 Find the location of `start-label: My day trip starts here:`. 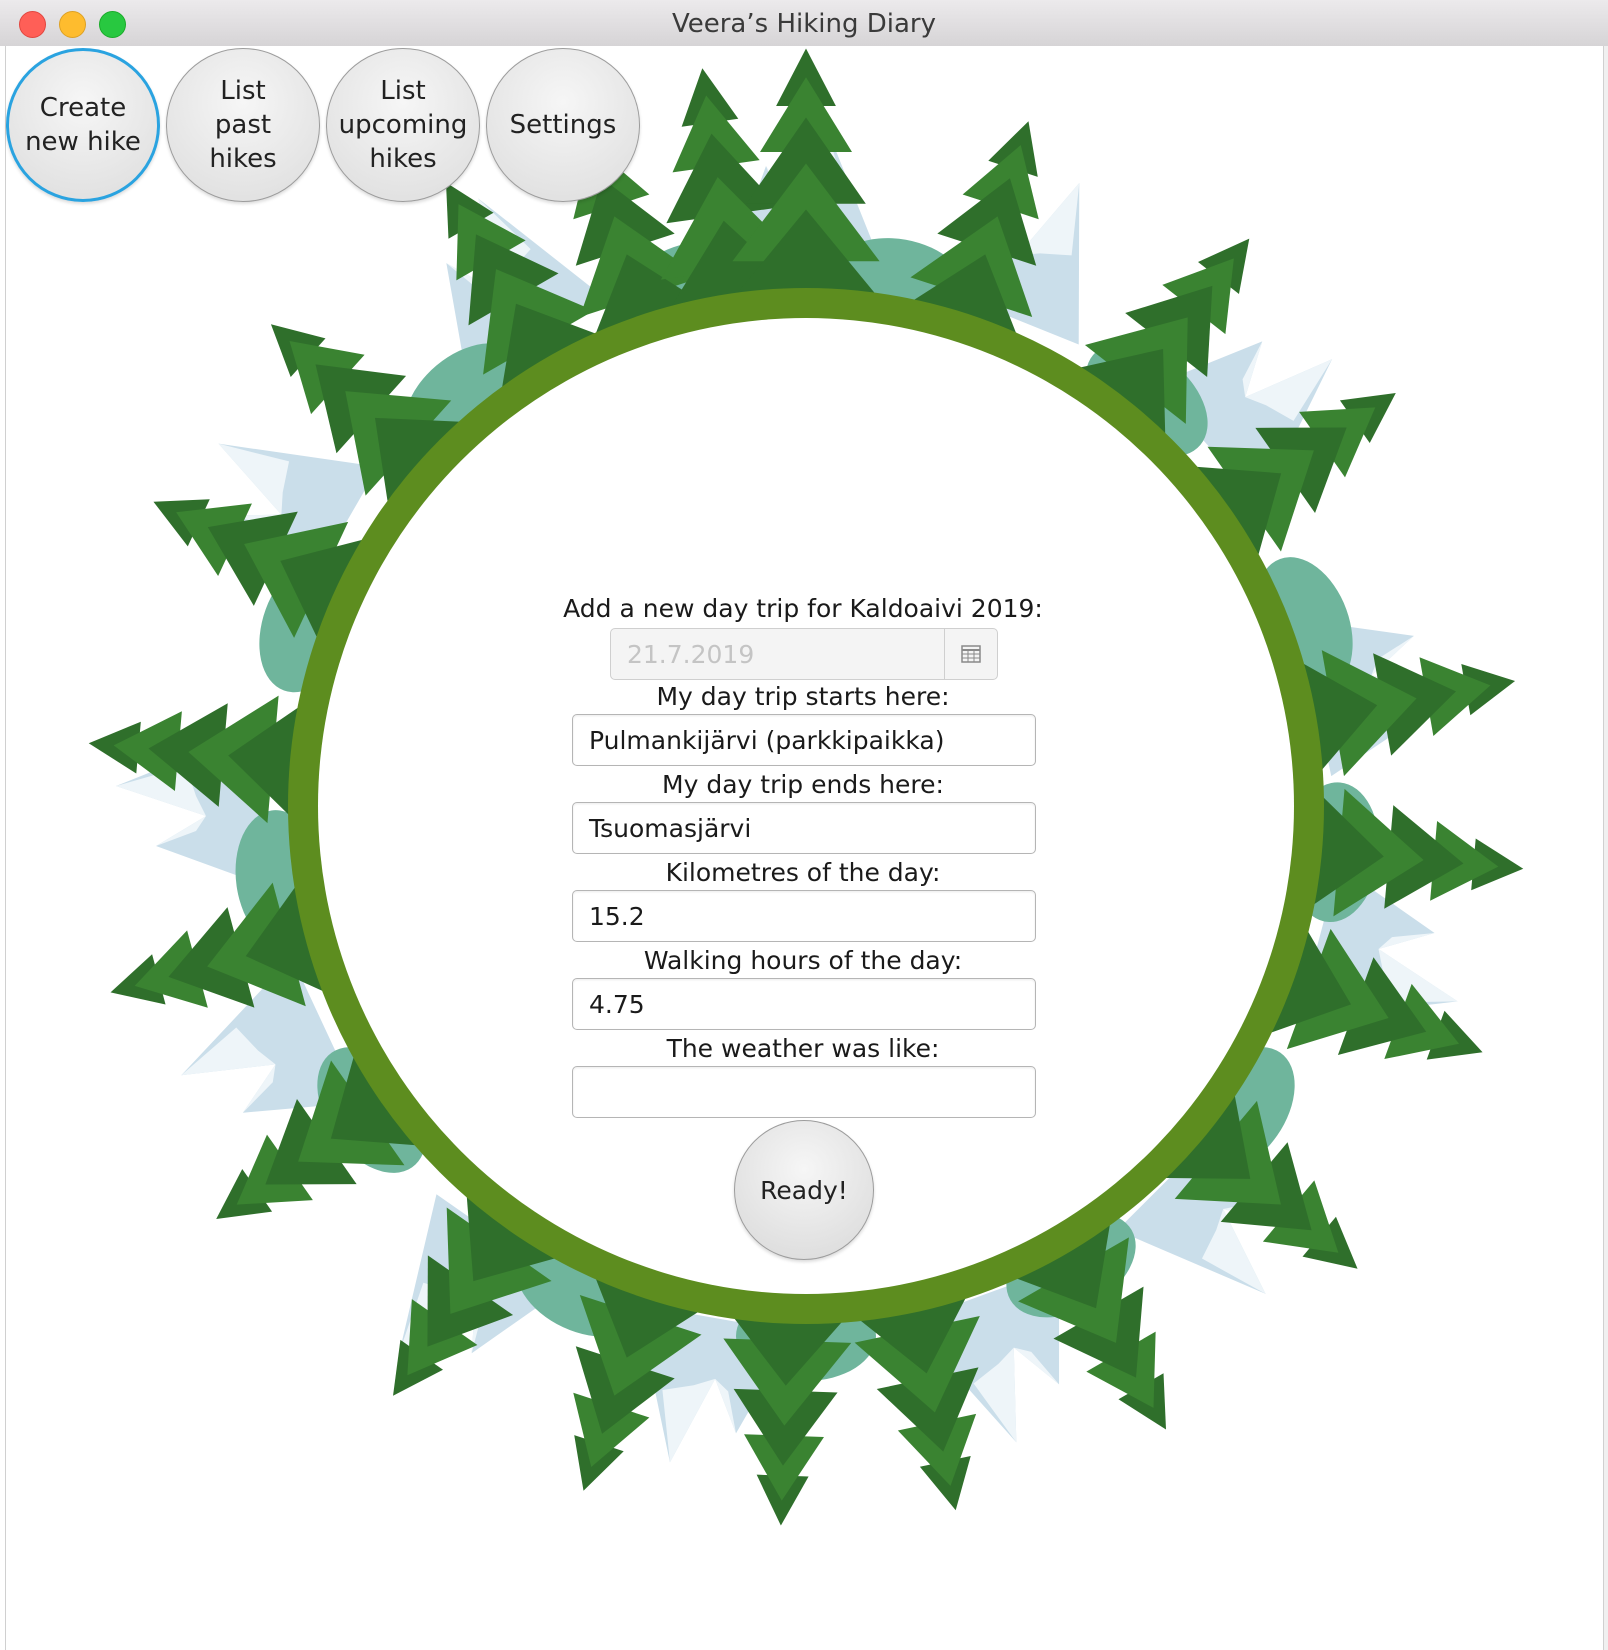

start-label: My day trip starts here: is located at coordinates (803, 696).